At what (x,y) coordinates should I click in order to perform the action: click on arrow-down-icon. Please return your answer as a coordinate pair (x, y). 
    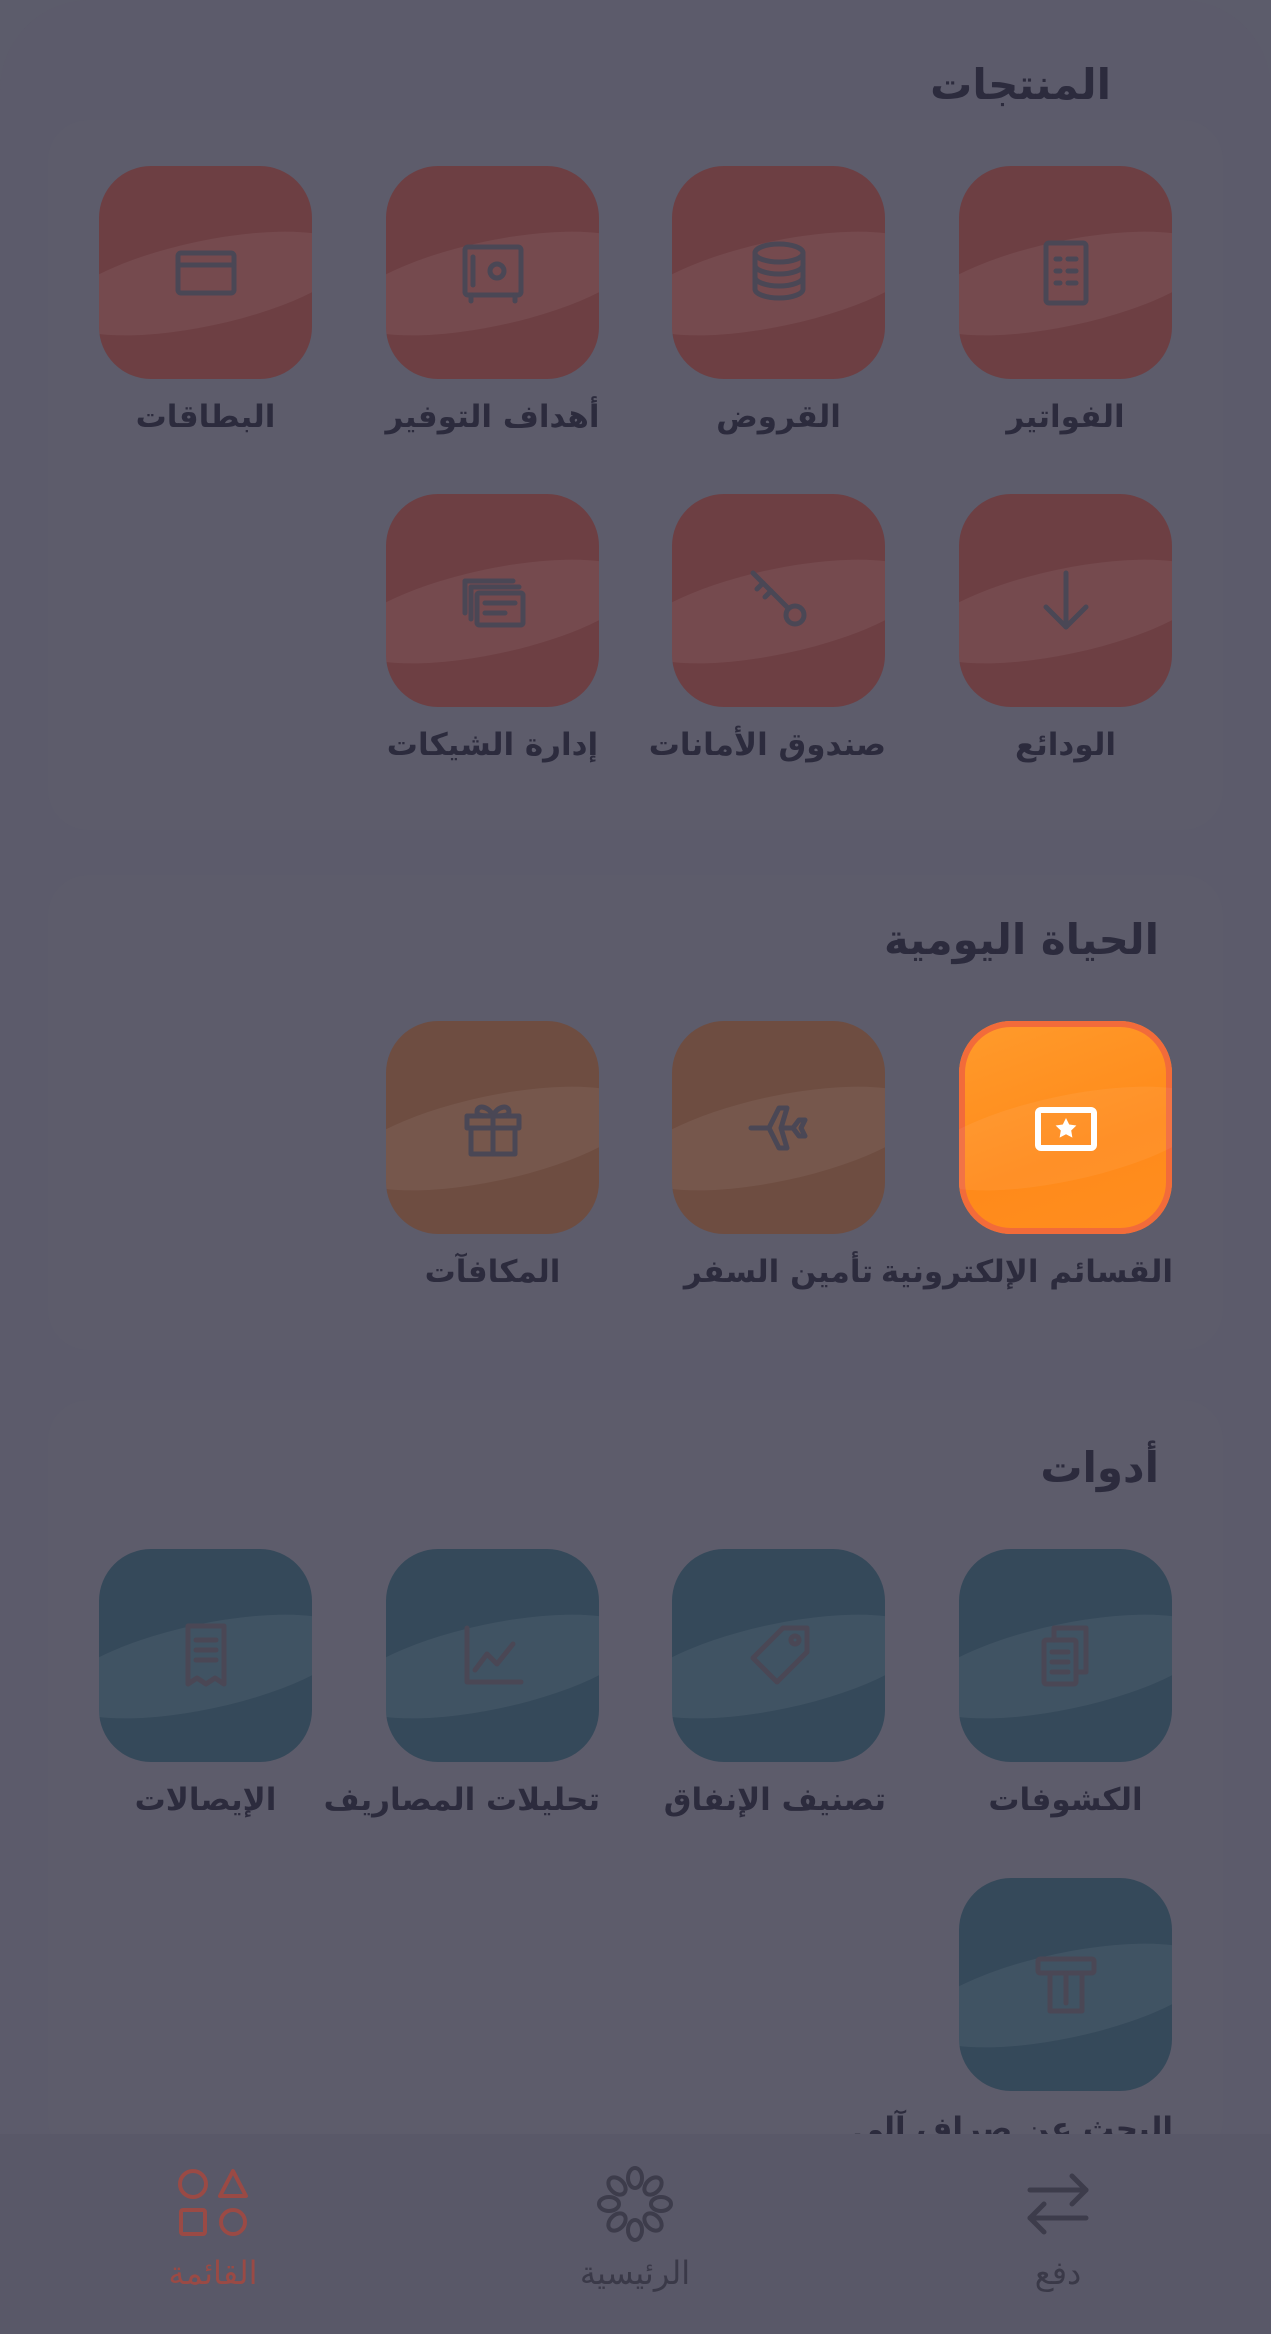
    Looking at the image, I should click on (1065, 599).